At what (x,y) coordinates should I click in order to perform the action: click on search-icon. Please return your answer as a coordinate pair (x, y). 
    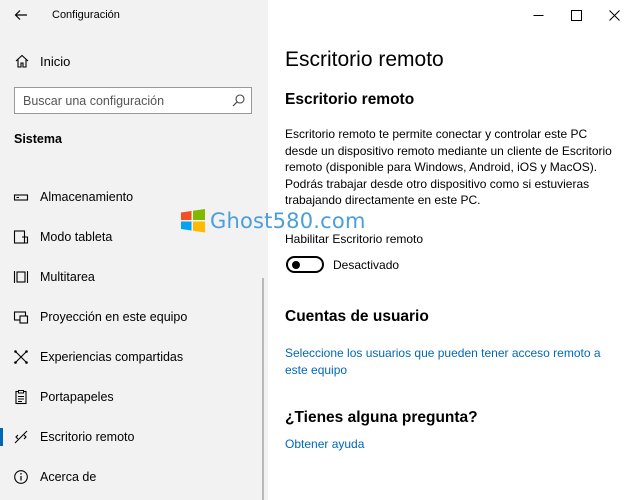
    Looking at the image, I should click on (238, 100).